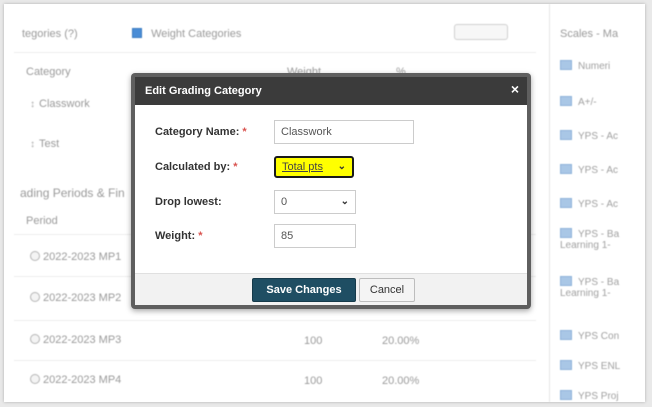 Image resolution: width=652 pixels, height=407 pixels. I want to click on period-row: 2022-2023 MP1, so click(75, 257).